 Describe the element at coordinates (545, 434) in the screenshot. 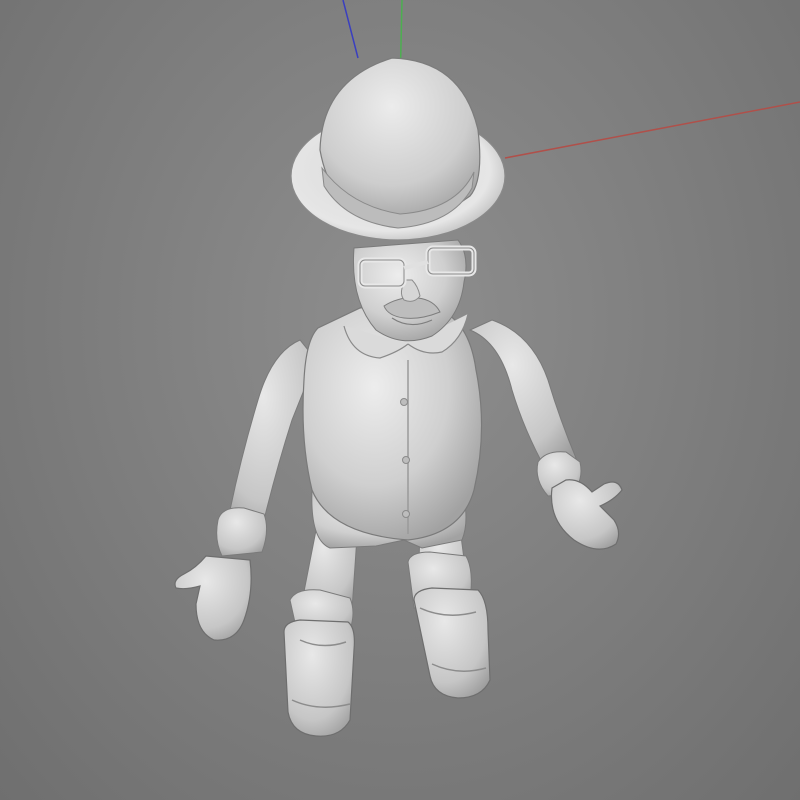

I see `right-arm` at that location.